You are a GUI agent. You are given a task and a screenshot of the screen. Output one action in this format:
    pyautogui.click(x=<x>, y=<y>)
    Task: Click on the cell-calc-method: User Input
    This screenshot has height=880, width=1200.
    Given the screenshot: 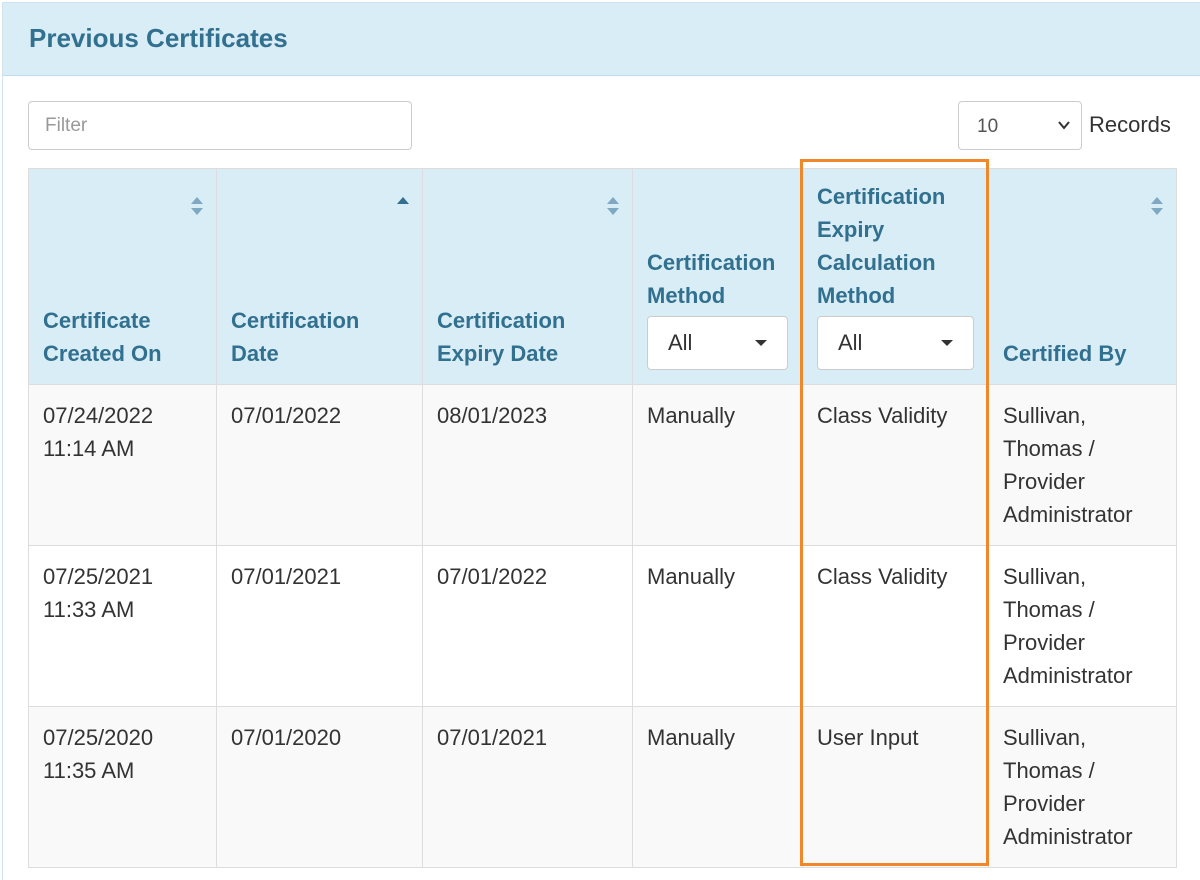 What is the action you would take?
    pyautogui.click(x=895, y=787)
    